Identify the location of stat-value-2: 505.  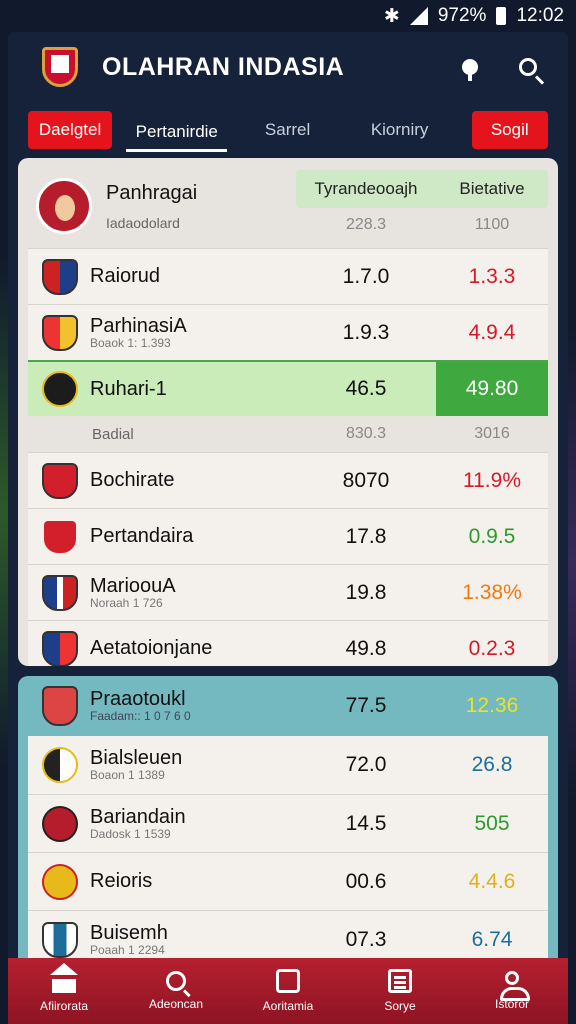
(492, 823).